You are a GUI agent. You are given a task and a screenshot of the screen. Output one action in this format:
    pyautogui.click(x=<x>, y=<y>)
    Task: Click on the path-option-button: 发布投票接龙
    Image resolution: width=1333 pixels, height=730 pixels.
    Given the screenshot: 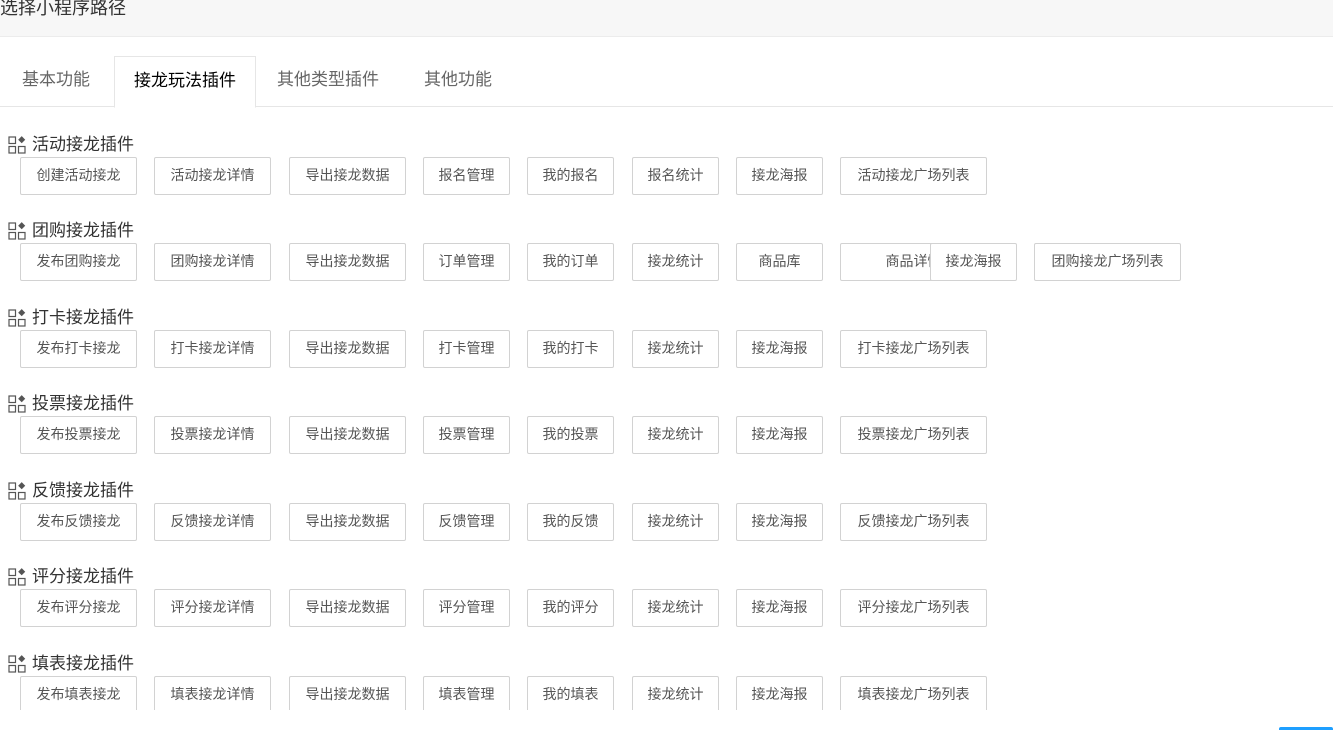 What is the action you would take?
    pyautogui.click(x=78, y=435)
    